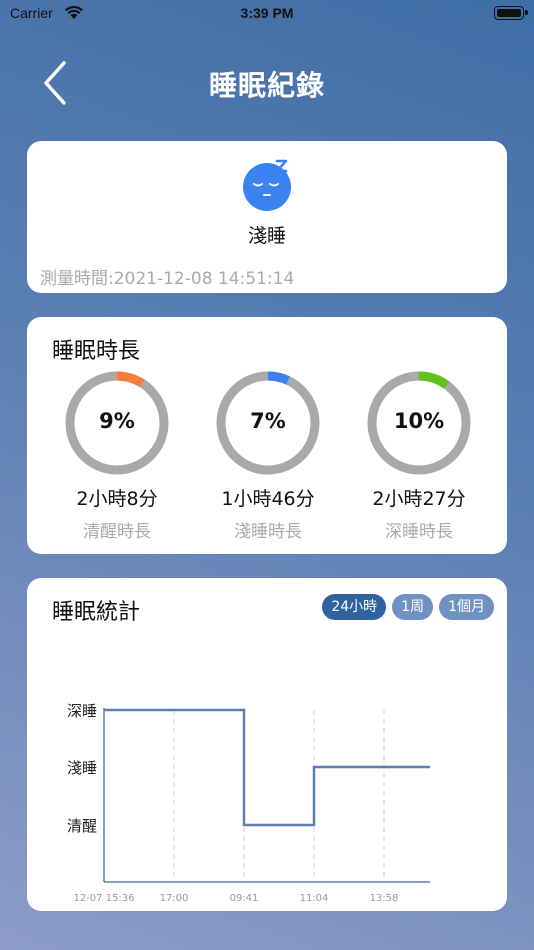 This screenshot has width=534, height=950. Describe the element at coordinates (167, 279) in the screenshot. I see `measure-time: 測量時間:2021-12-08 14:51:14` at that location.